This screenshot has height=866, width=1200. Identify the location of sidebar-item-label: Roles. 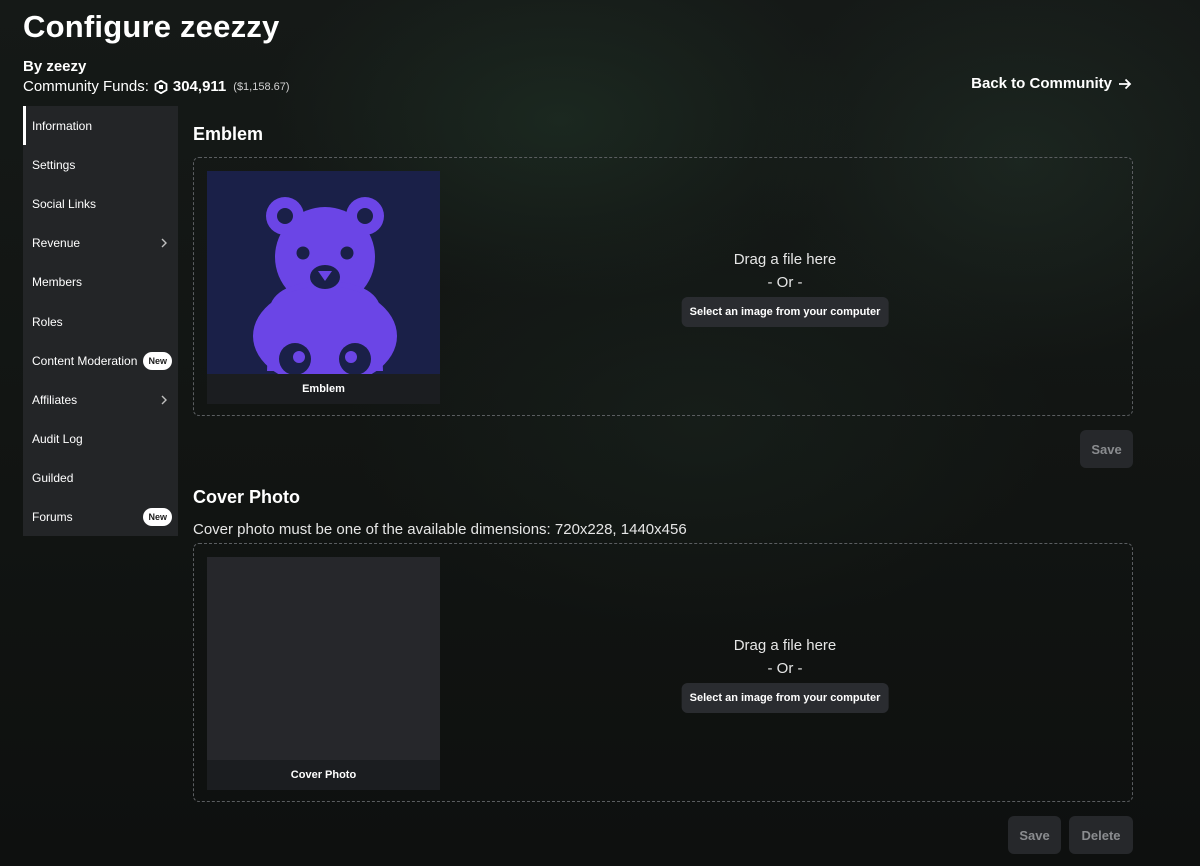
(47, 321).